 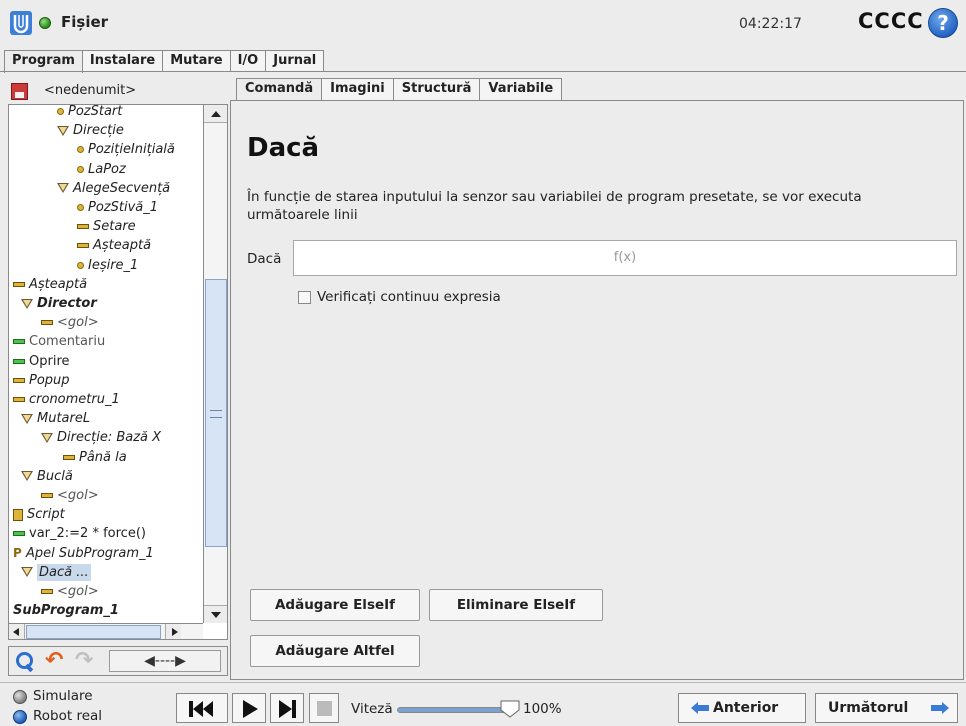 I want to click on step-button, so click(x=287, y=708).